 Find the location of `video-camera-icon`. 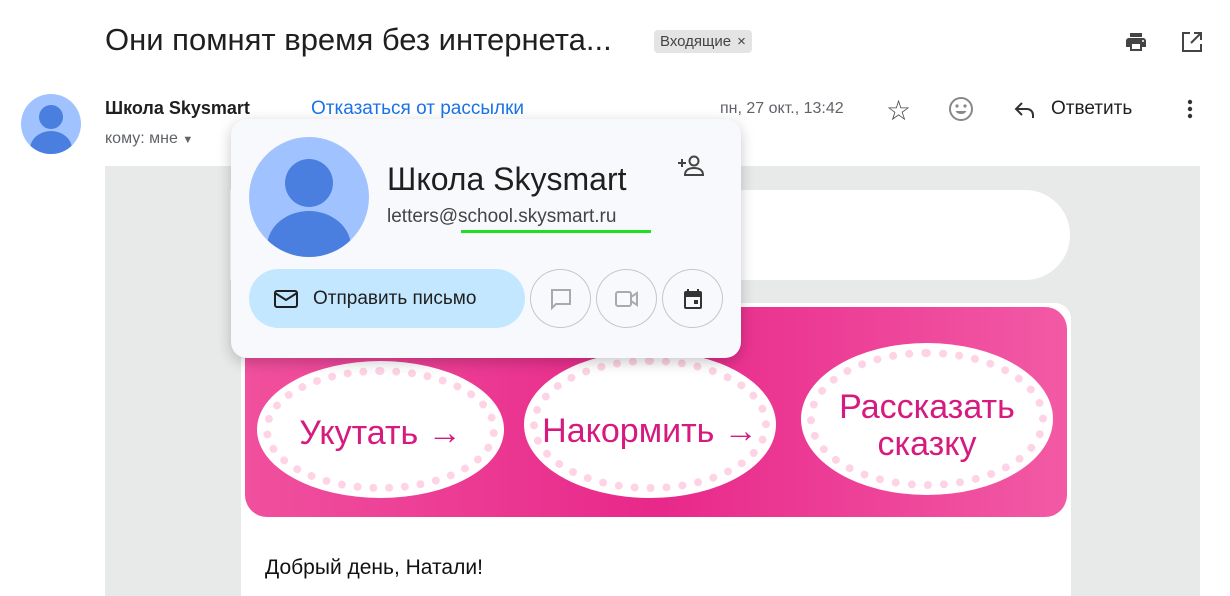

video-camera-icon is located at coordinates (626, 298).